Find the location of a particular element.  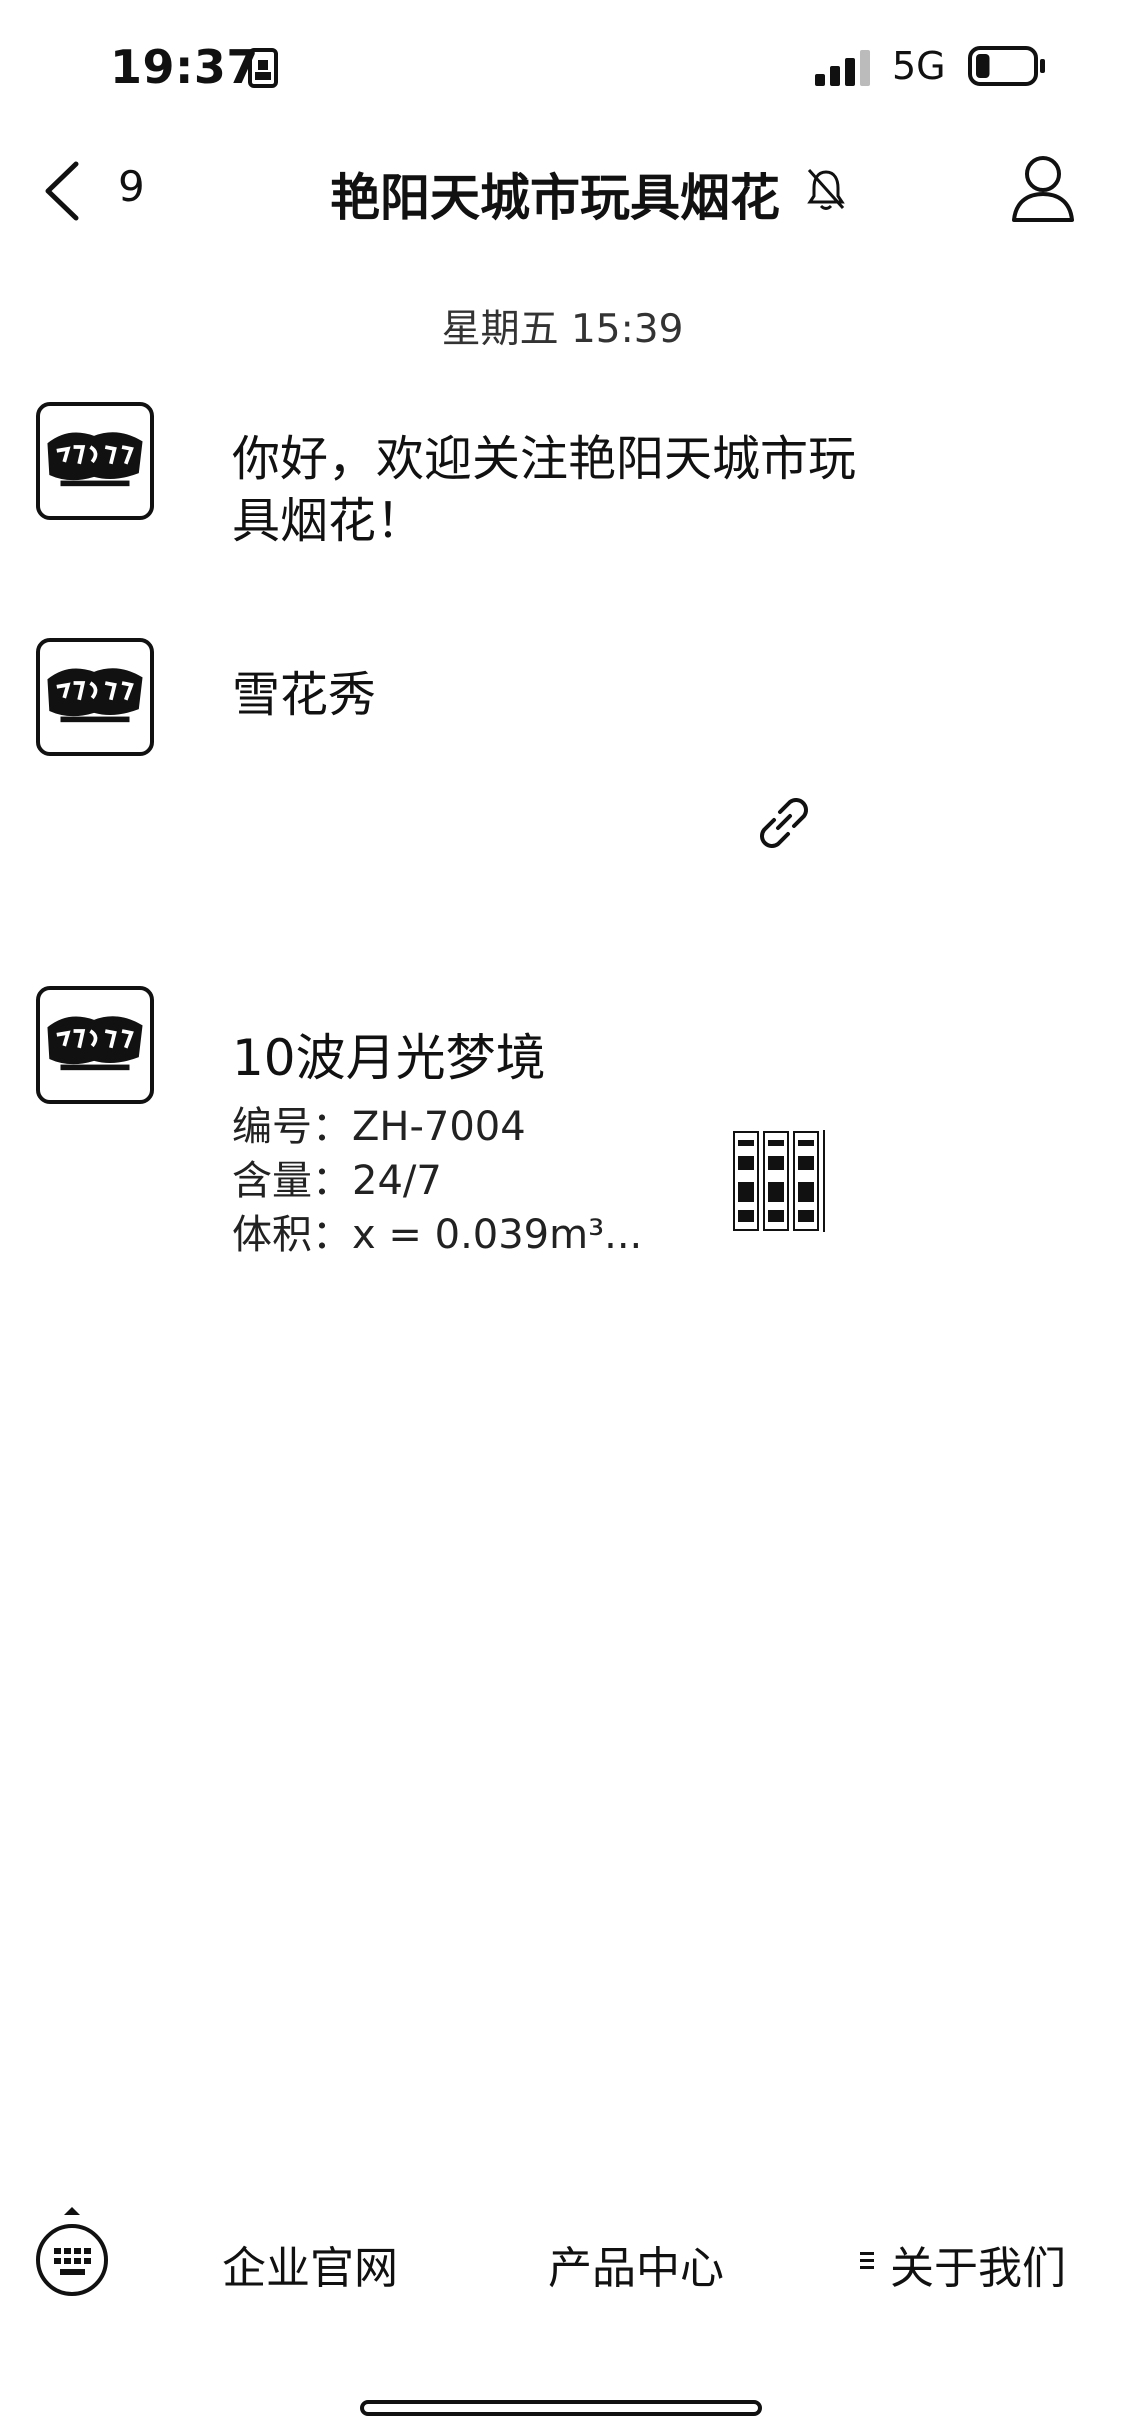

portrait-lock-icon is located at coordinates (263, 68).